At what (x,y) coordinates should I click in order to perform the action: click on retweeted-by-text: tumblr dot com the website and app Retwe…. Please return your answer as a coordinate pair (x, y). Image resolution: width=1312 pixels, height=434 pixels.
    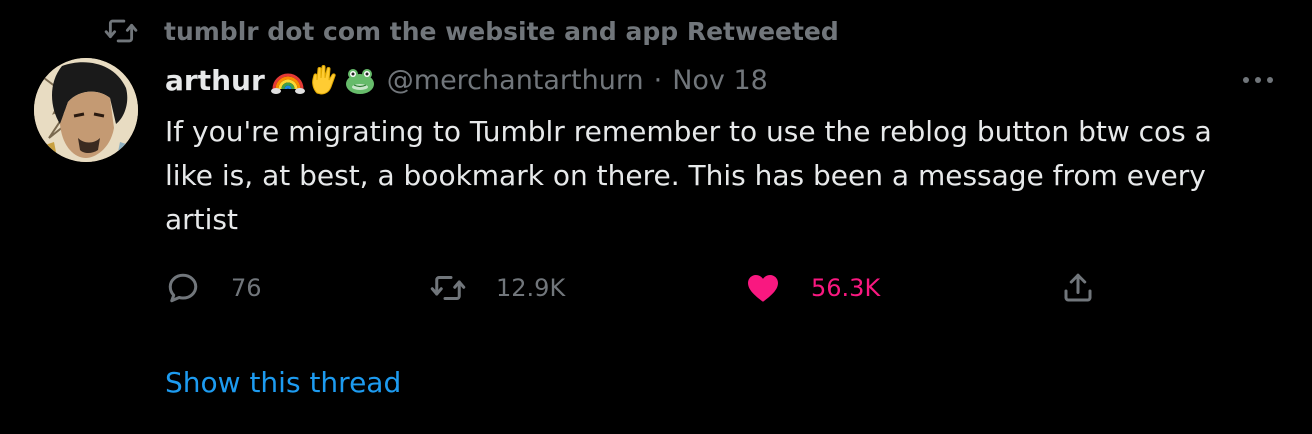
    Looking at the image, I should click on (501, 31).